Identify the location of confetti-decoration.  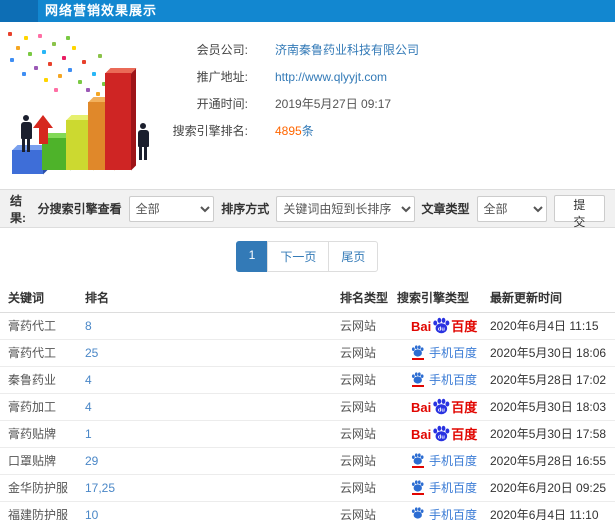
(10, 34).